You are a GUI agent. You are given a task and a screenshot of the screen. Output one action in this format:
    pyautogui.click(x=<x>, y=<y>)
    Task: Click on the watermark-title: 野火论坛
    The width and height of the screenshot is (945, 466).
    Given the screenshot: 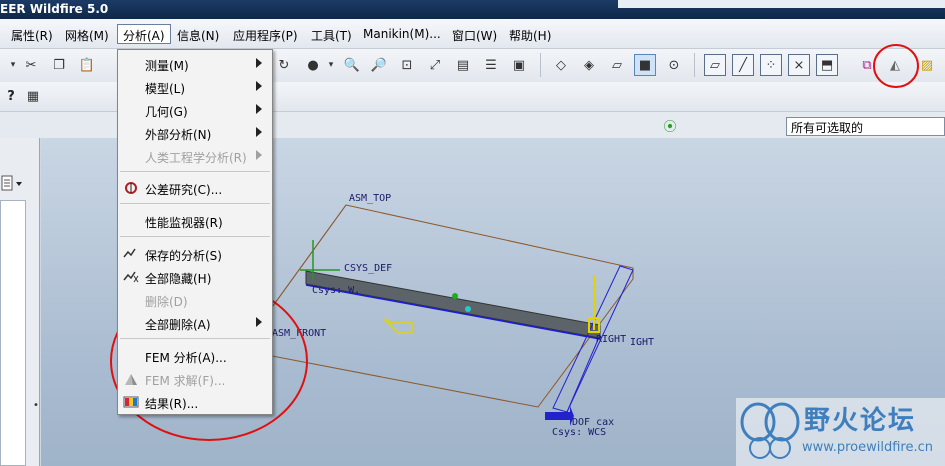 What is the action you would take?
    pyautogui.click(x=860, y=421)
    